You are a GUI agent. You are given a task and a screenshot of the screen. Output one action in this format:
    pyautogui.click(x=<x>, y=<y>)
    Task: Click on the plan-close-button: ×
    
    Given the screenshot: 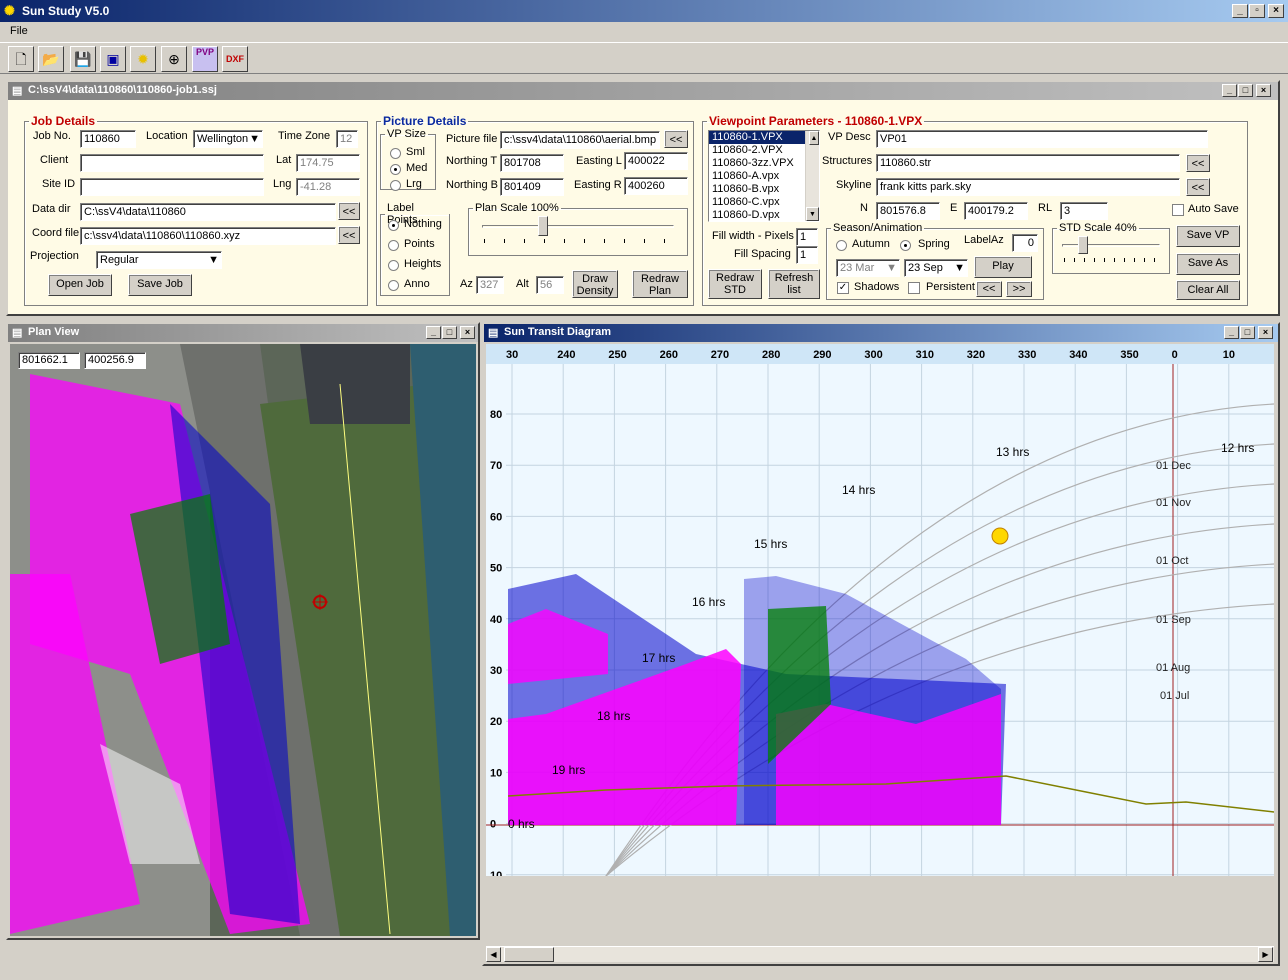 What is the action you would take?
    pyautogui.click(x=467, y=332)
    